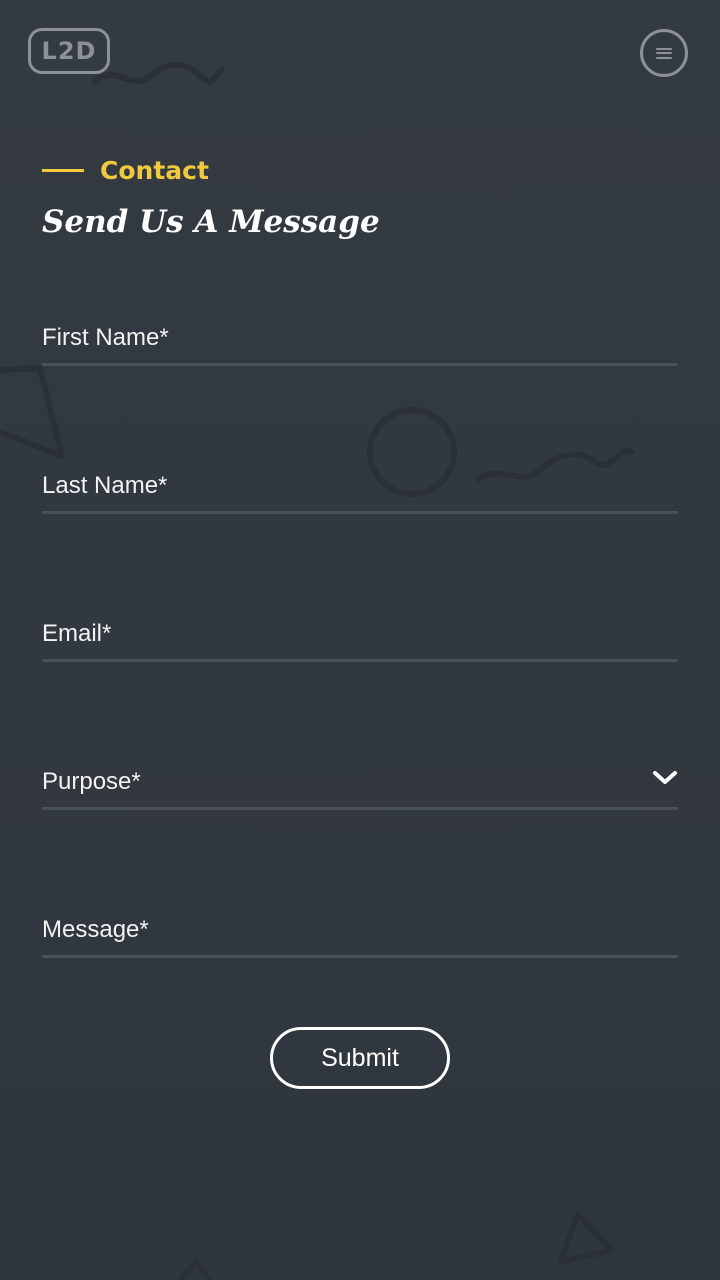 The image size is (720, 1280). I want to click on last-name-field: Last Name*, so click(360, 479).